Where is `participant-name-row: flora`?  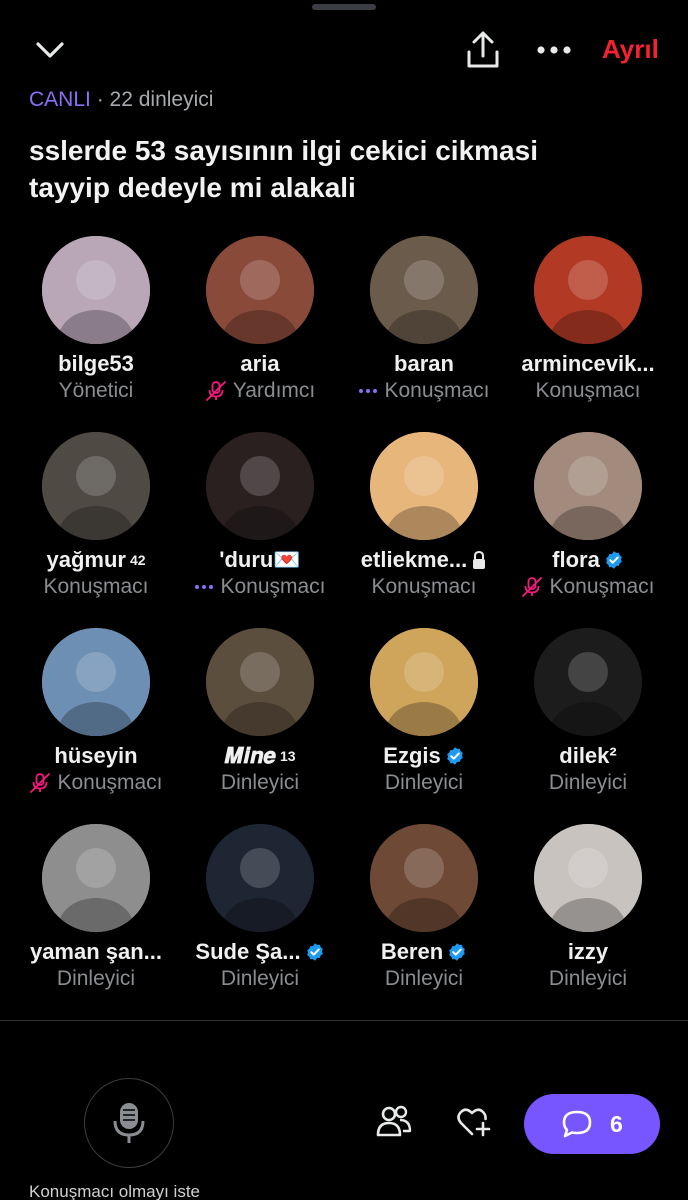 participant-name-row: flora is located at coordinates (588, 560).